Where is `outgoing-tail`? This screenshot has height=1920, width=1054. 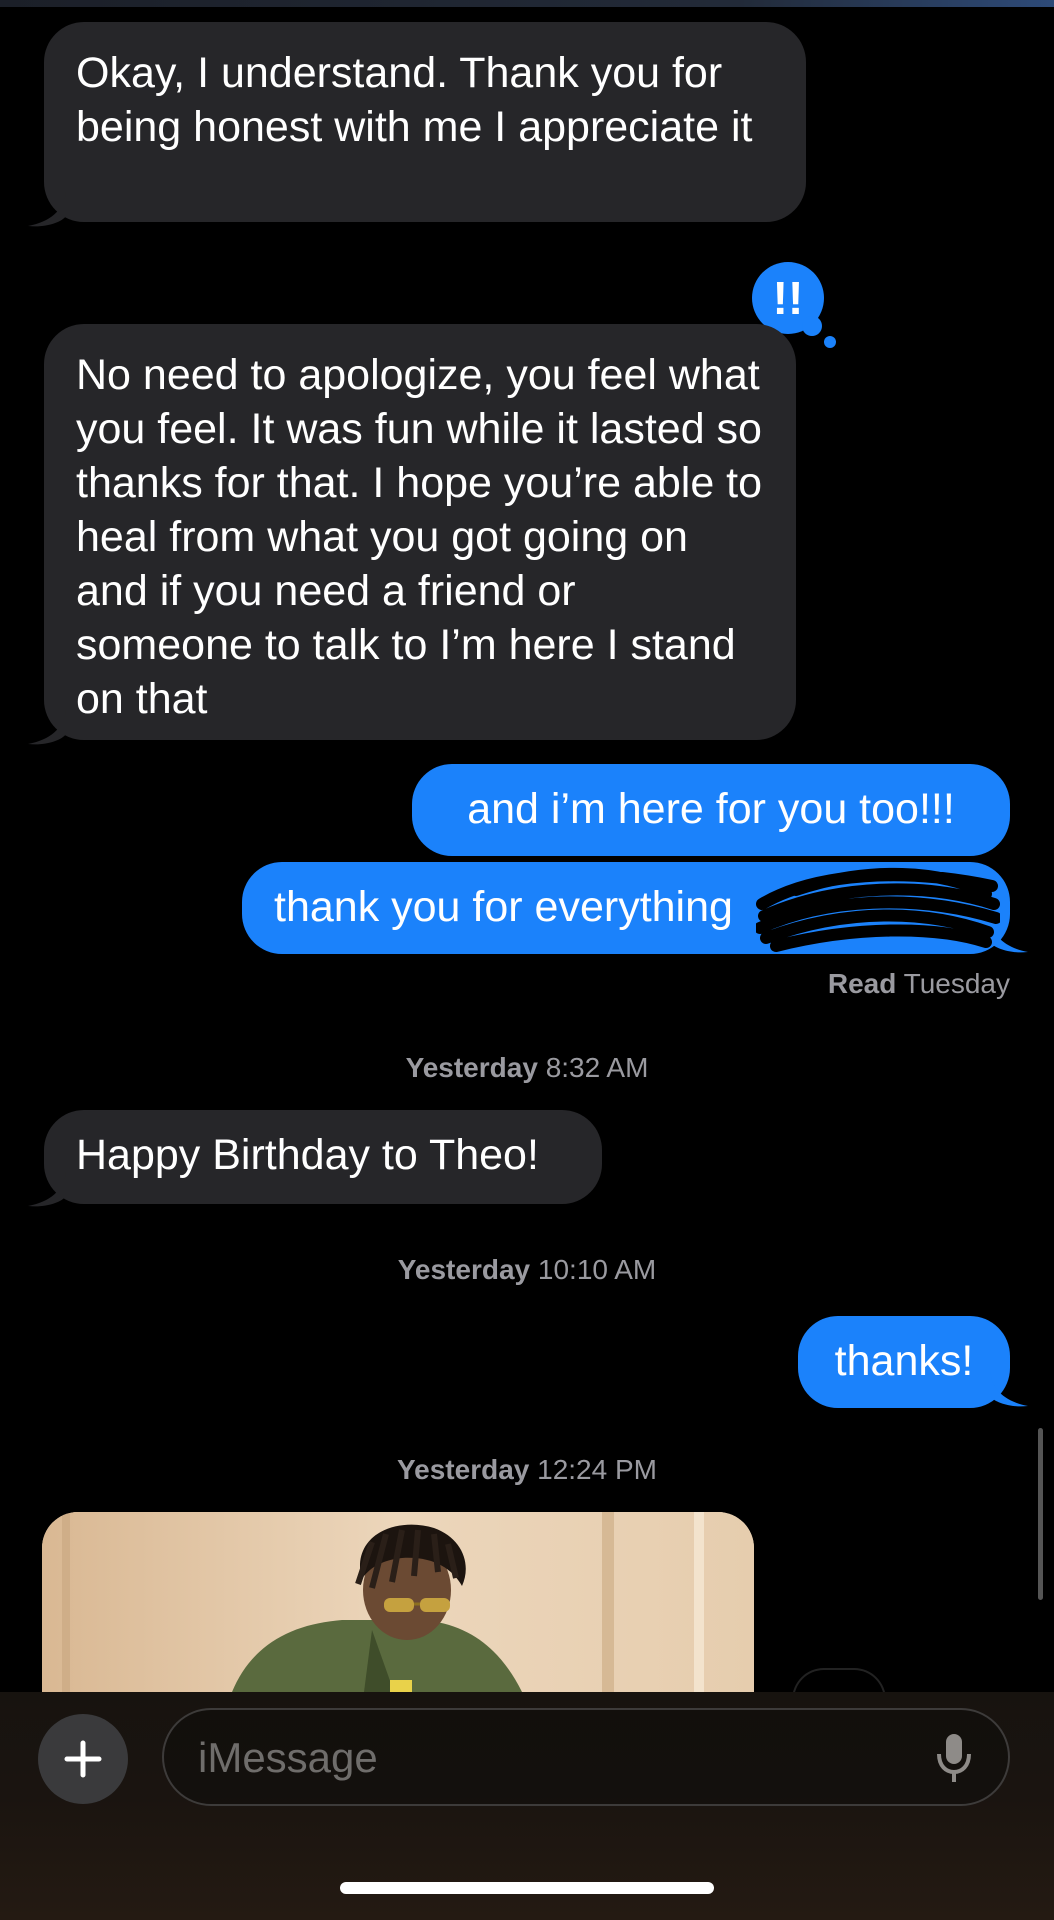
outgoing-tail is located at coordinates (1009, 1389).